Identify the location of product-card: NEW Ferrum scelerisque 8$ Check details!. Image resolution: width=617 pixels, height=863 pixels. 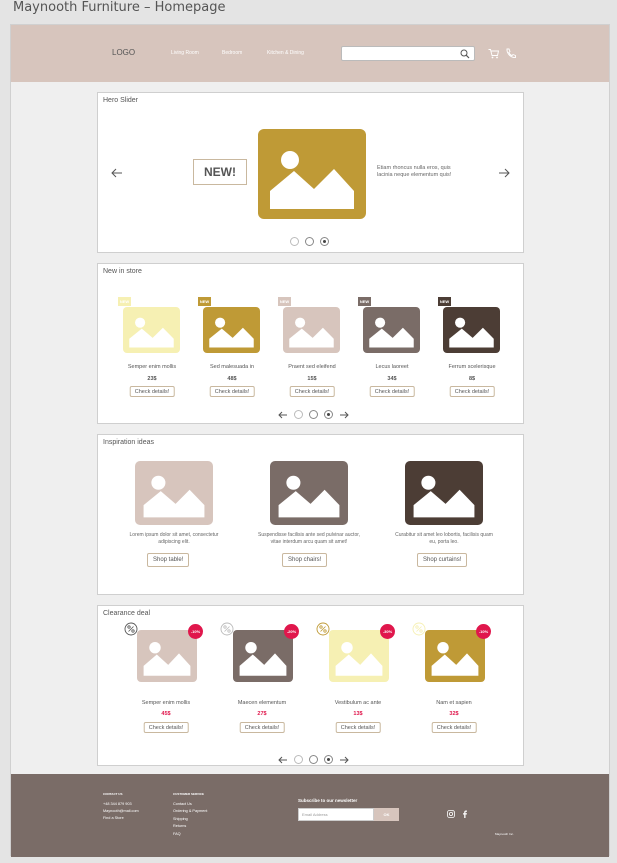
(472, 347).